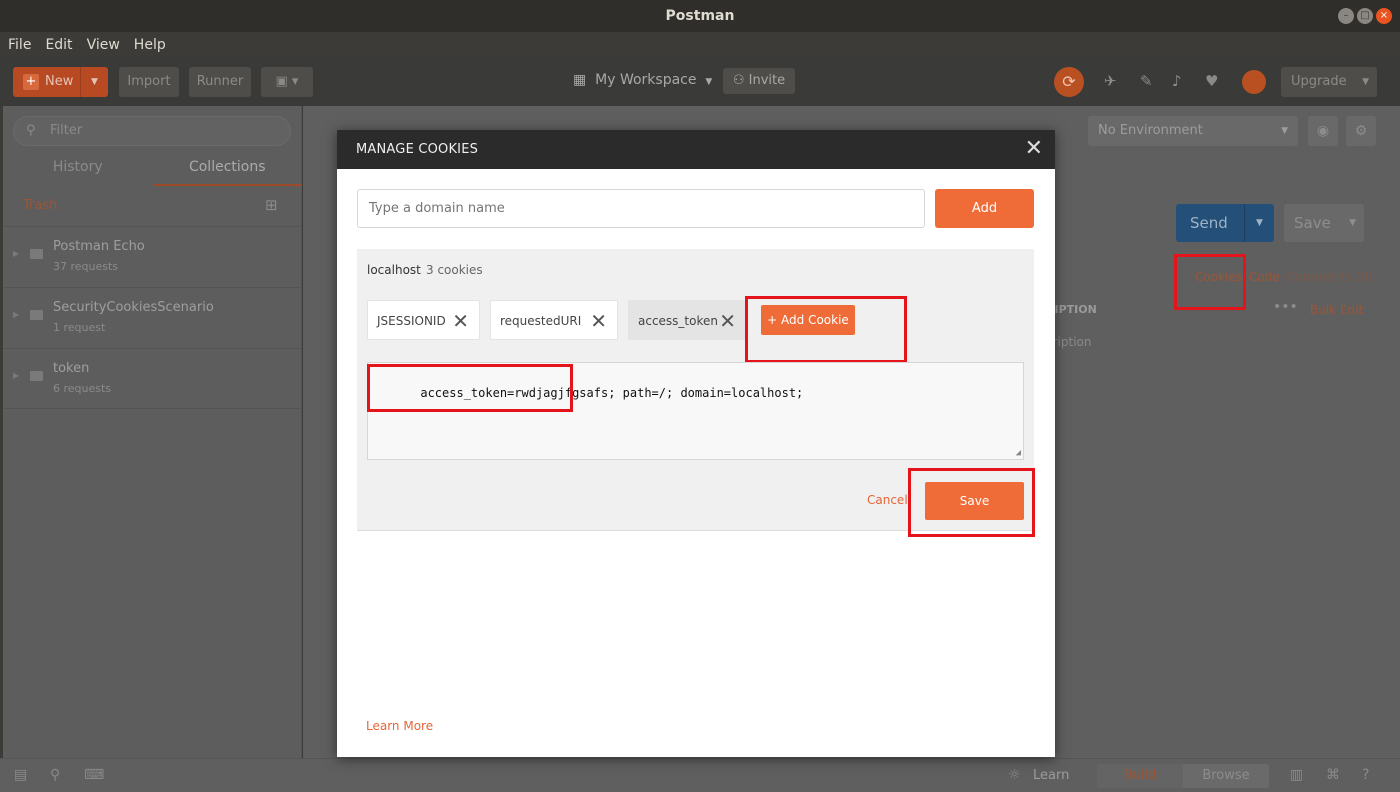  Describe the element at coordinates (678, 321) in the screenshot. I see `cookie-chip-label: access_token` at that location.